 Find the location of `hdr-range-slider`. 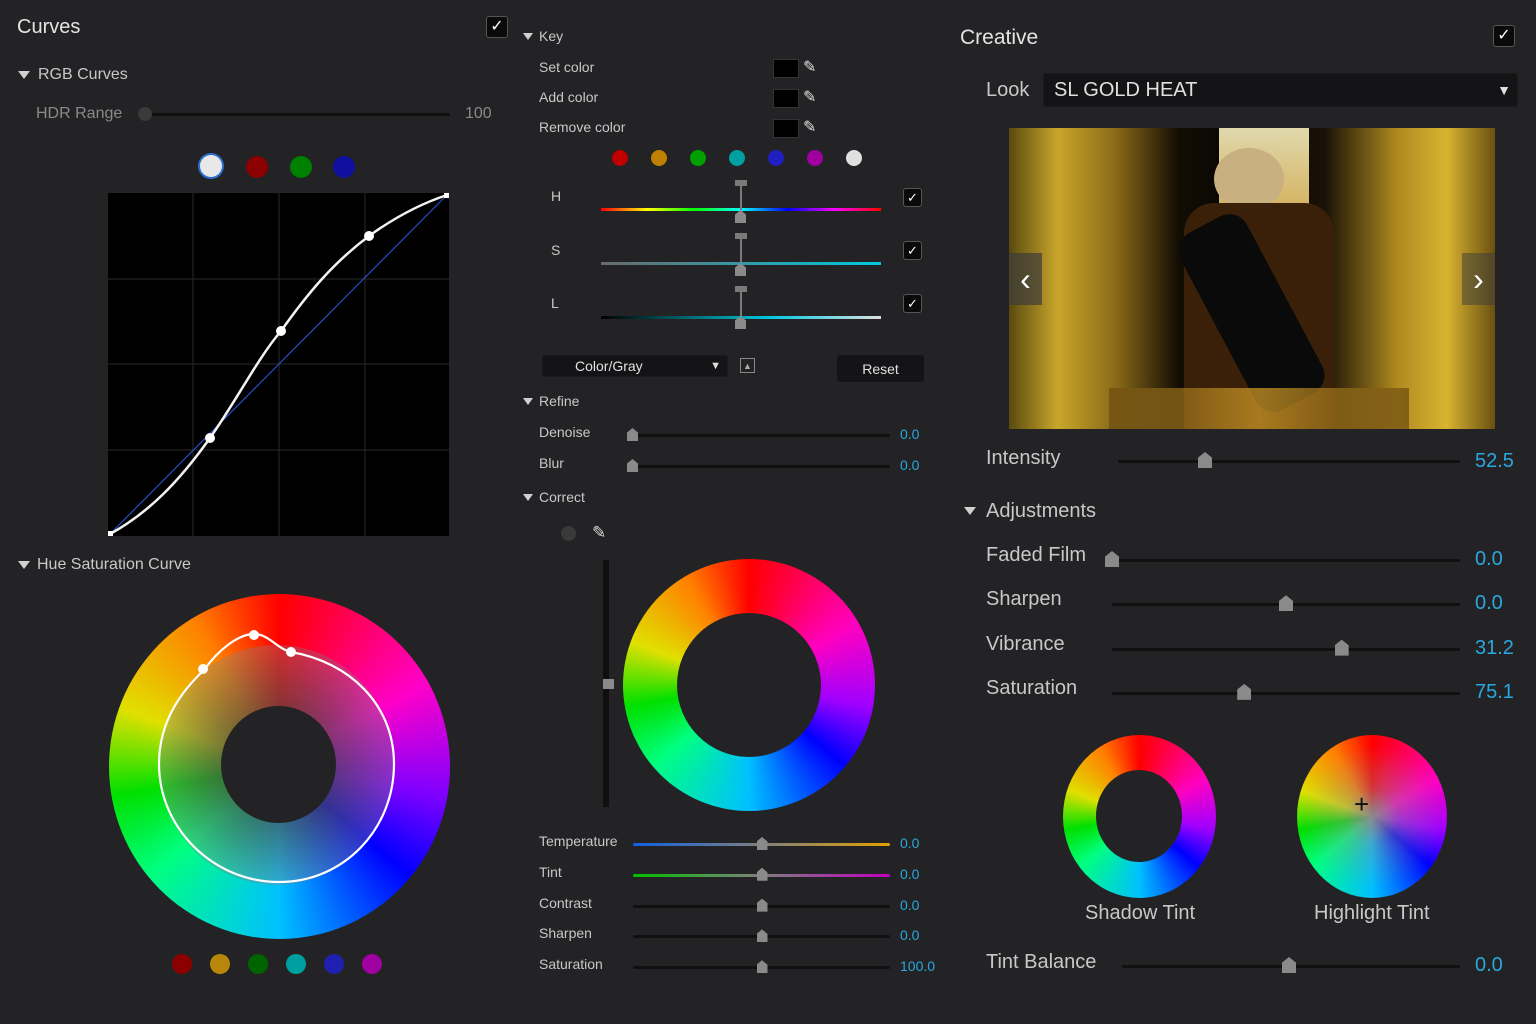

hdr-range-slider is located at coordinates (295, 114).